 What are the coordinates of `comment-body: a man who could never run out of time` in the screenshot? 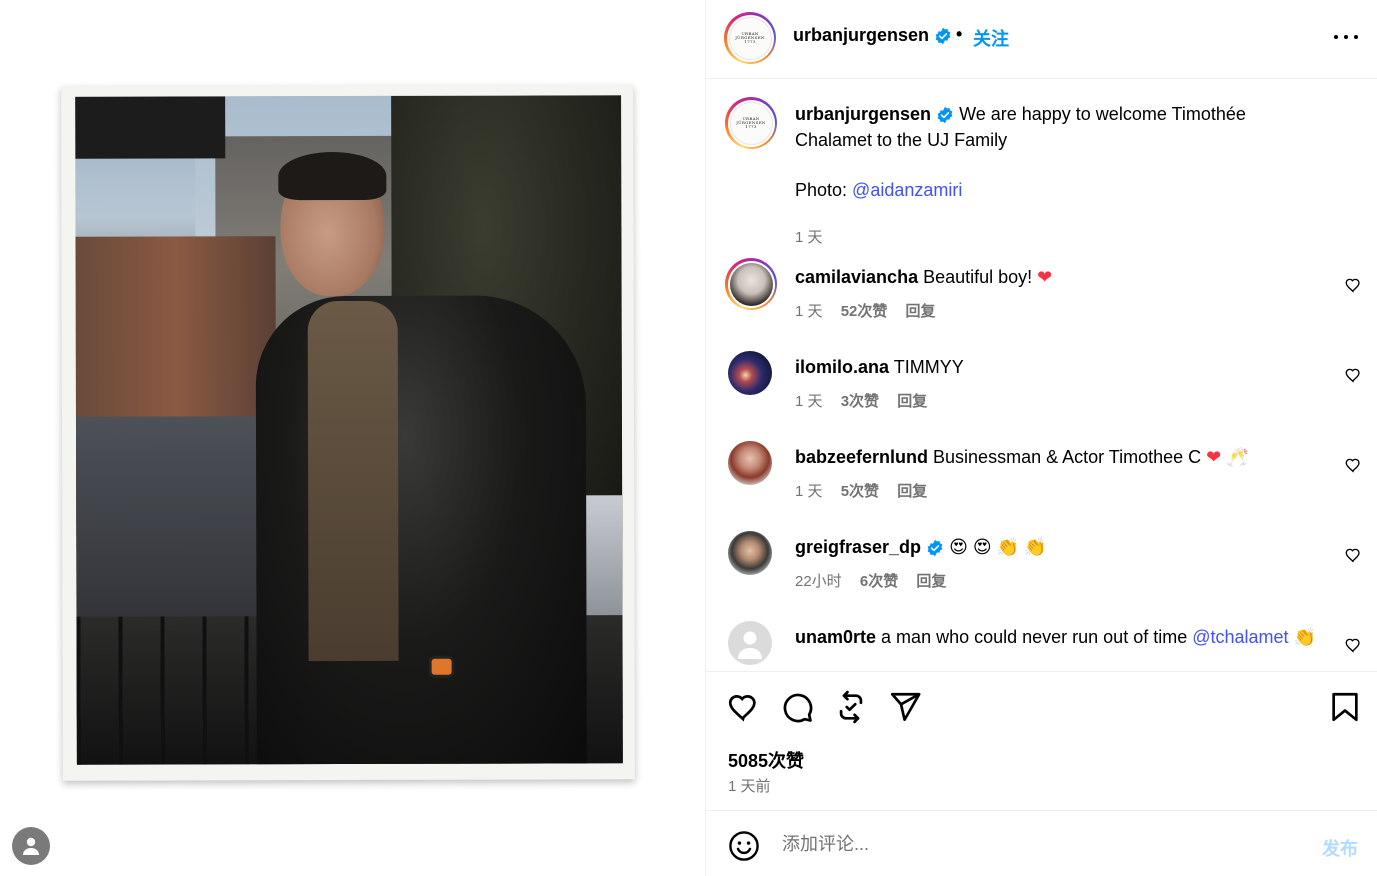 It's located at (1037, 637).